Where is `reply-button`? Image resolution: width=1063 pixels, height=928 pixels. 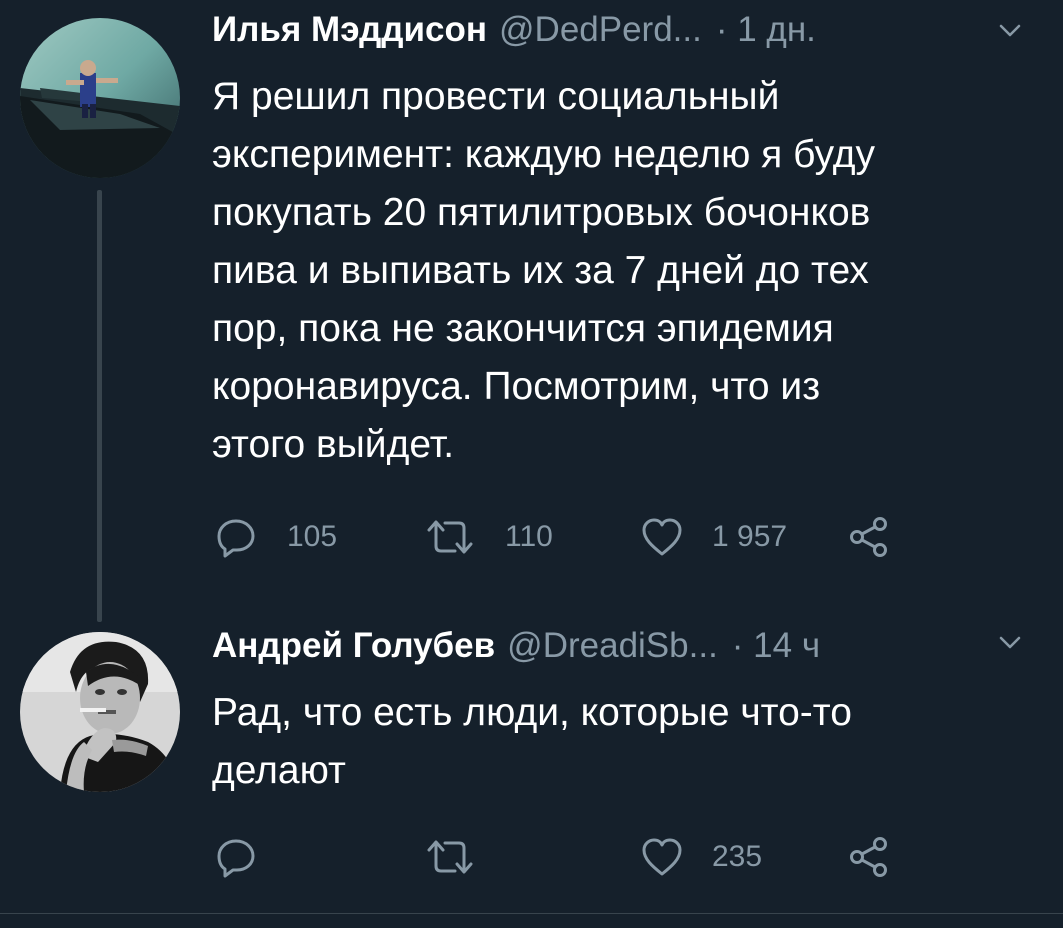
reply-button is located at coordinates (236, 857).